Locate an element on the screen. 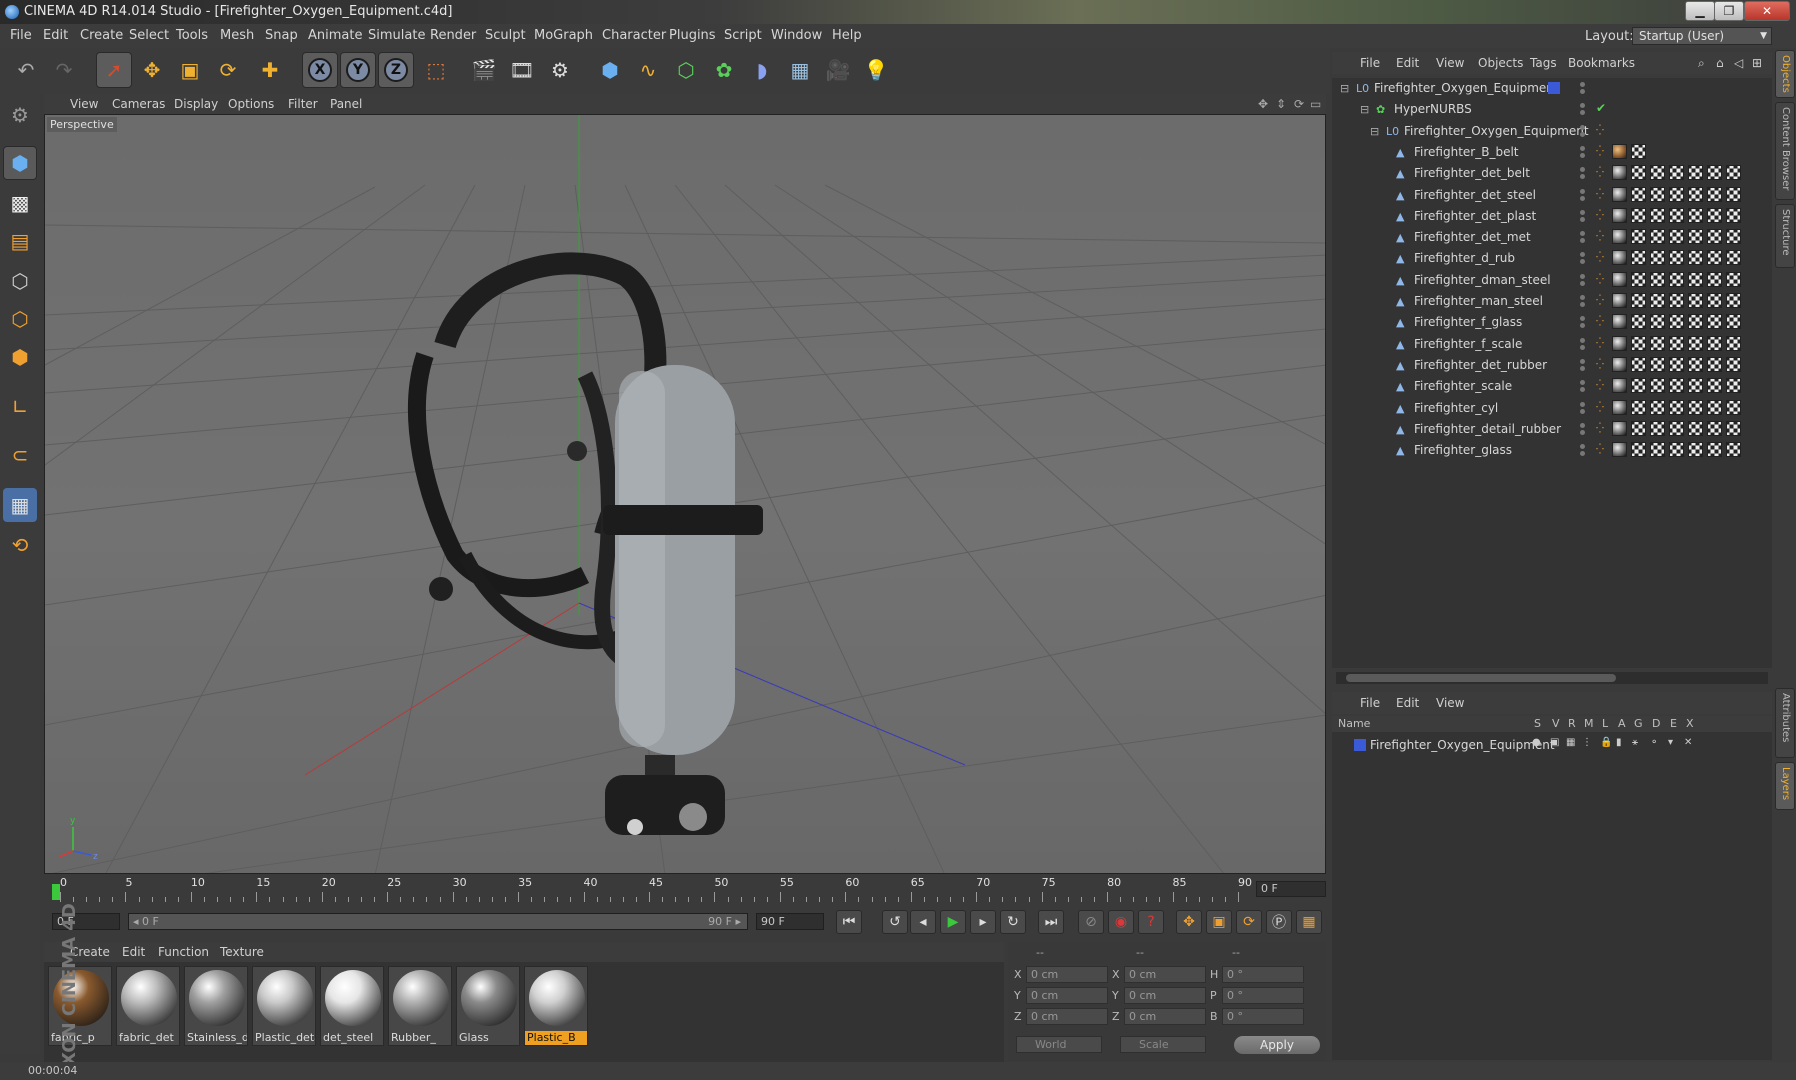 The height and width of the screenshot is (1080, 1796). texture-mode-icon: ▩ is located at coordinates (20, 203).